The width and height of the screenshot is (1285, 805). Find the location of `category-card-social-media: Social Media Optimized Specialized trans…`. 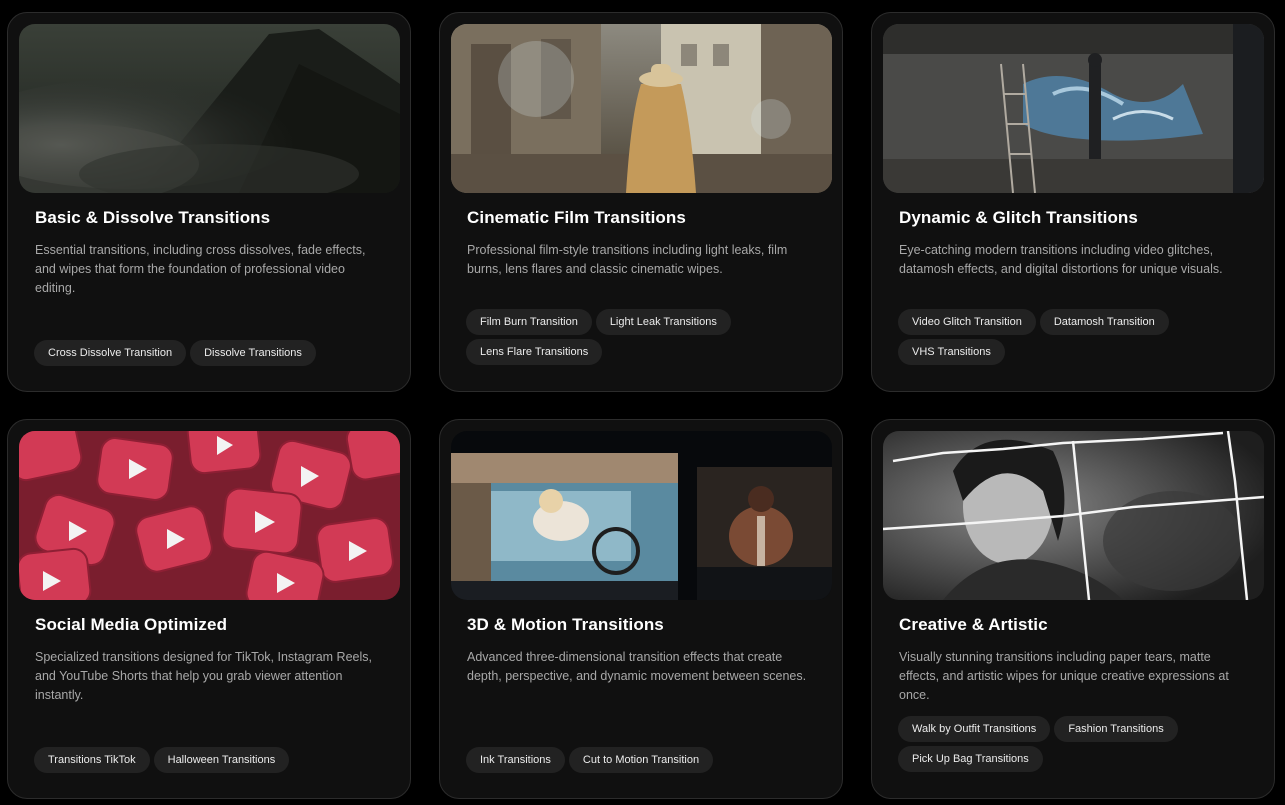

category-card-social-media: Social Media Optimized Specialized trans… is located at coordinates (209, 609).